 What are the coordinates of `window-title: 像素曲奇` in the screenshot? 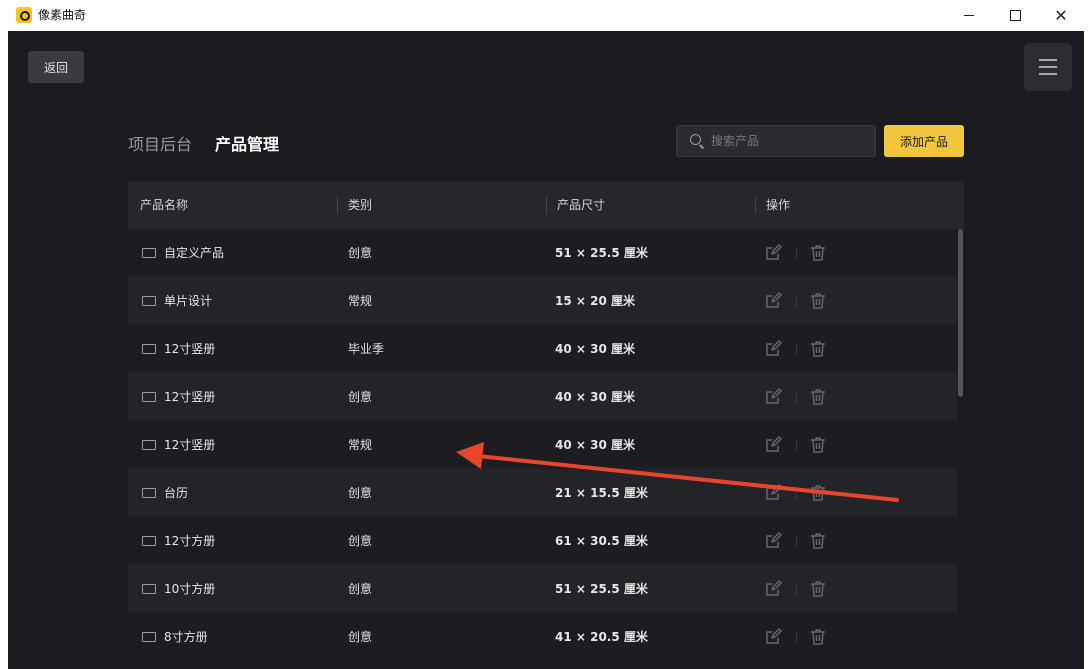 It's located at (62, 15).